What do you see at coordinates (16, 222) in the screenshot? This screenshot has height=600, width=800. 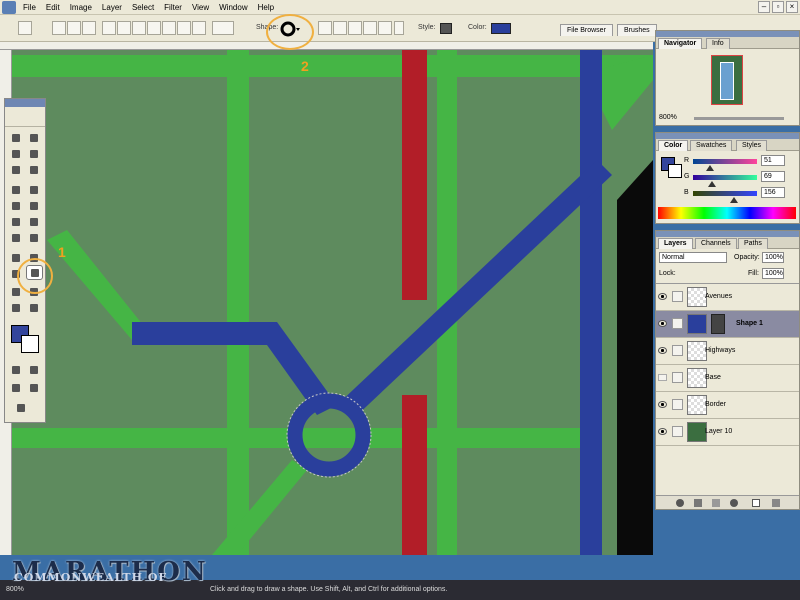 I see `eraser-tool-icon` at bounding box center [16, 222].